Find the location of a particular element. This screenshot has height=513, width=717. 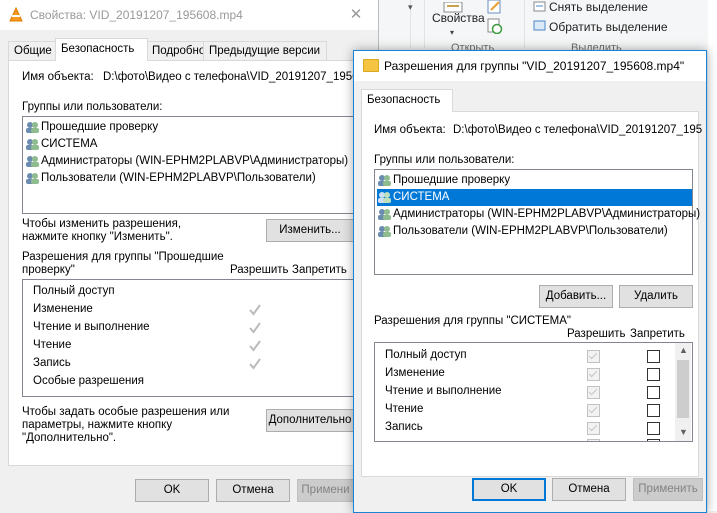

groups-label: Группы или пользователи: is located at coordinates (92, 107).